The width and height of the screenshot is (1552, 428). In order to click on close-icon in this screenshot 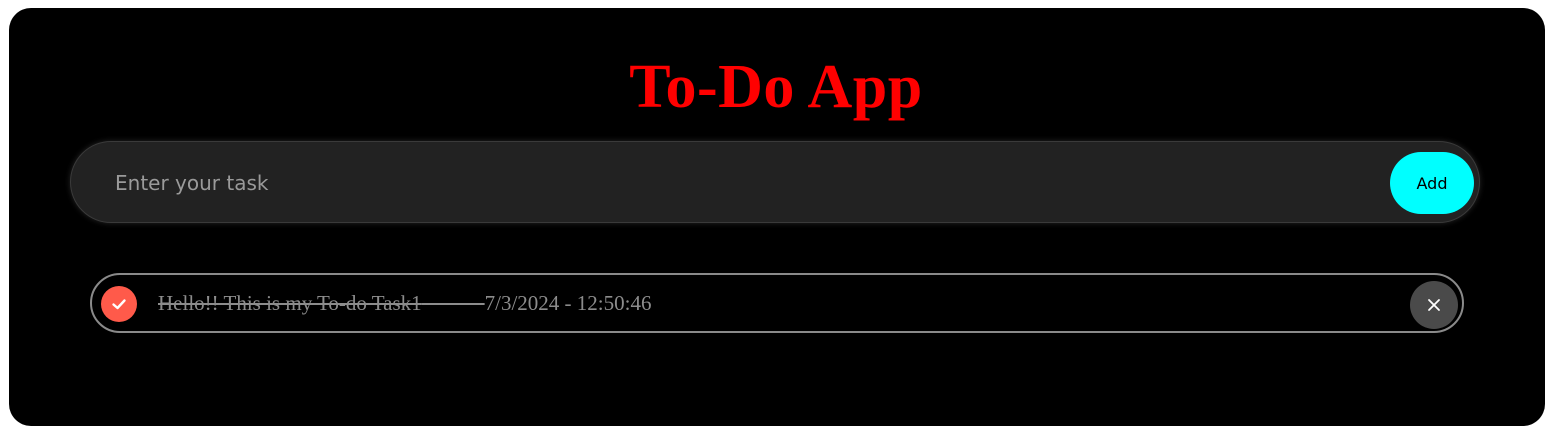, I will do `click(1434, 305)`.